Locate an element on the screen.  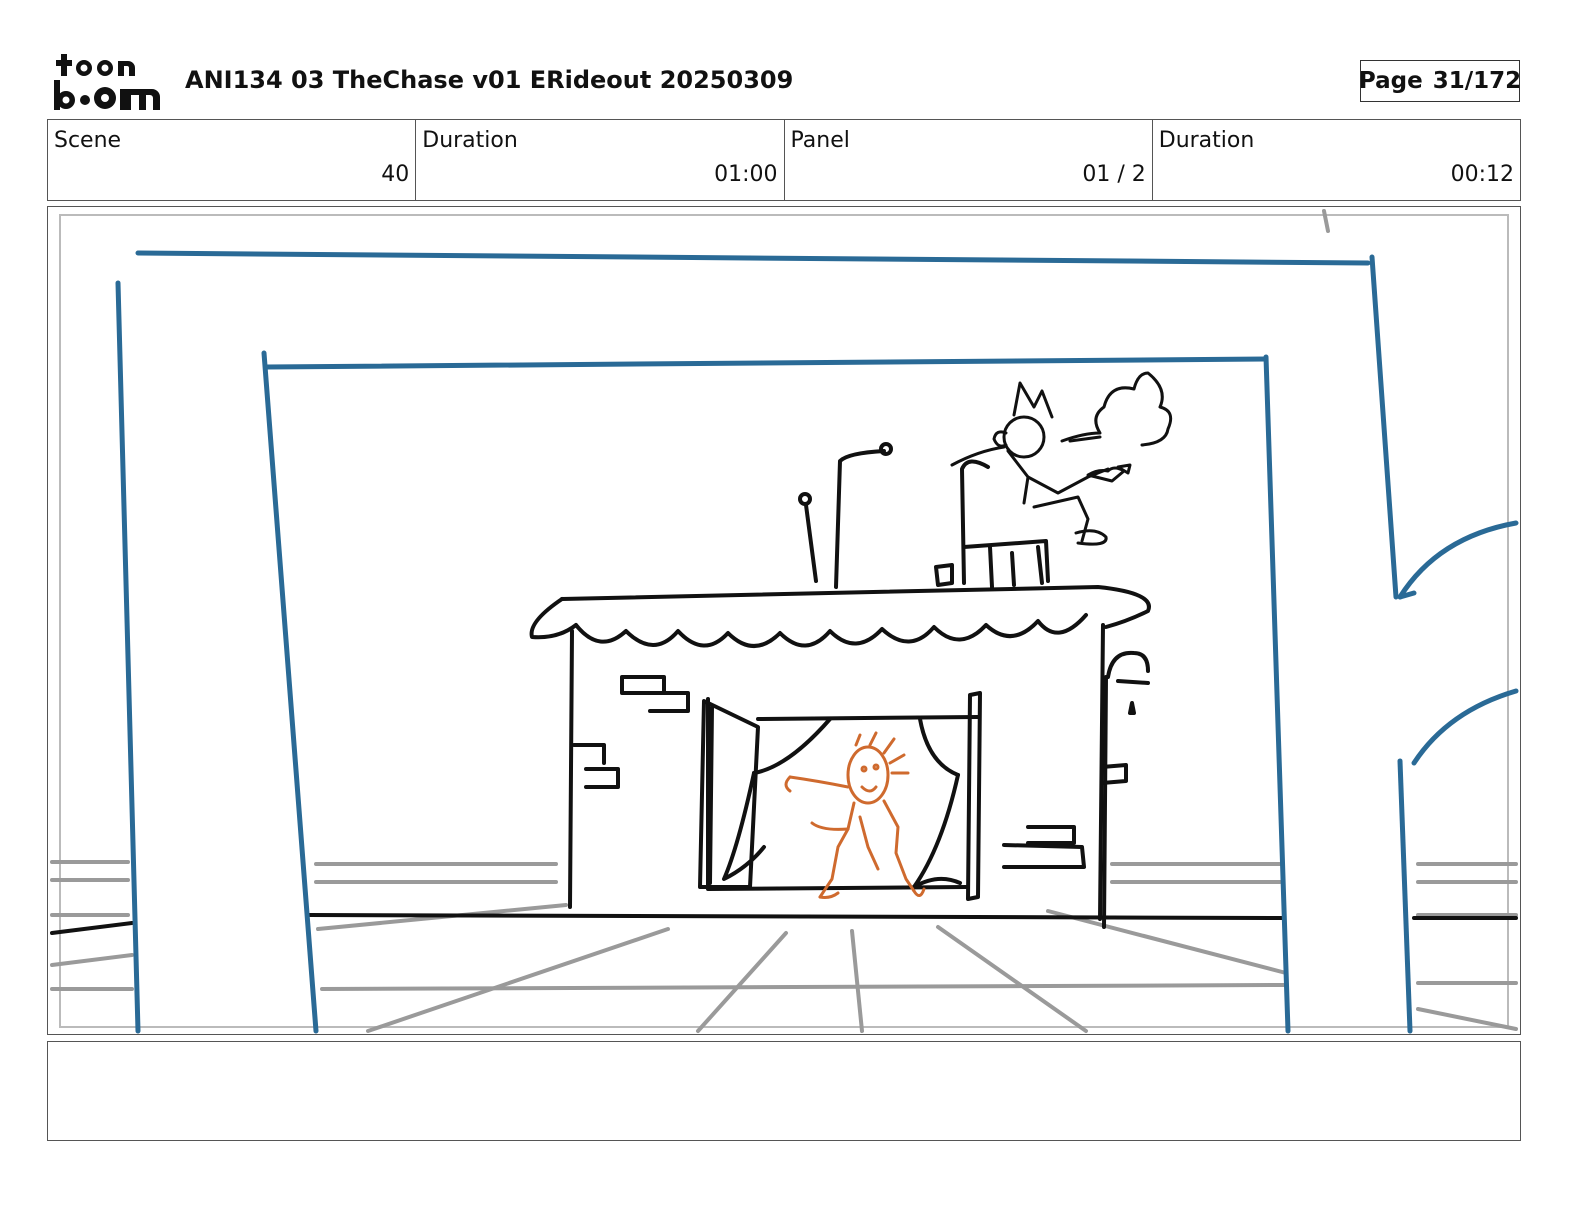
panel-duration-label: Duration is located at coordinates (1206, 140).